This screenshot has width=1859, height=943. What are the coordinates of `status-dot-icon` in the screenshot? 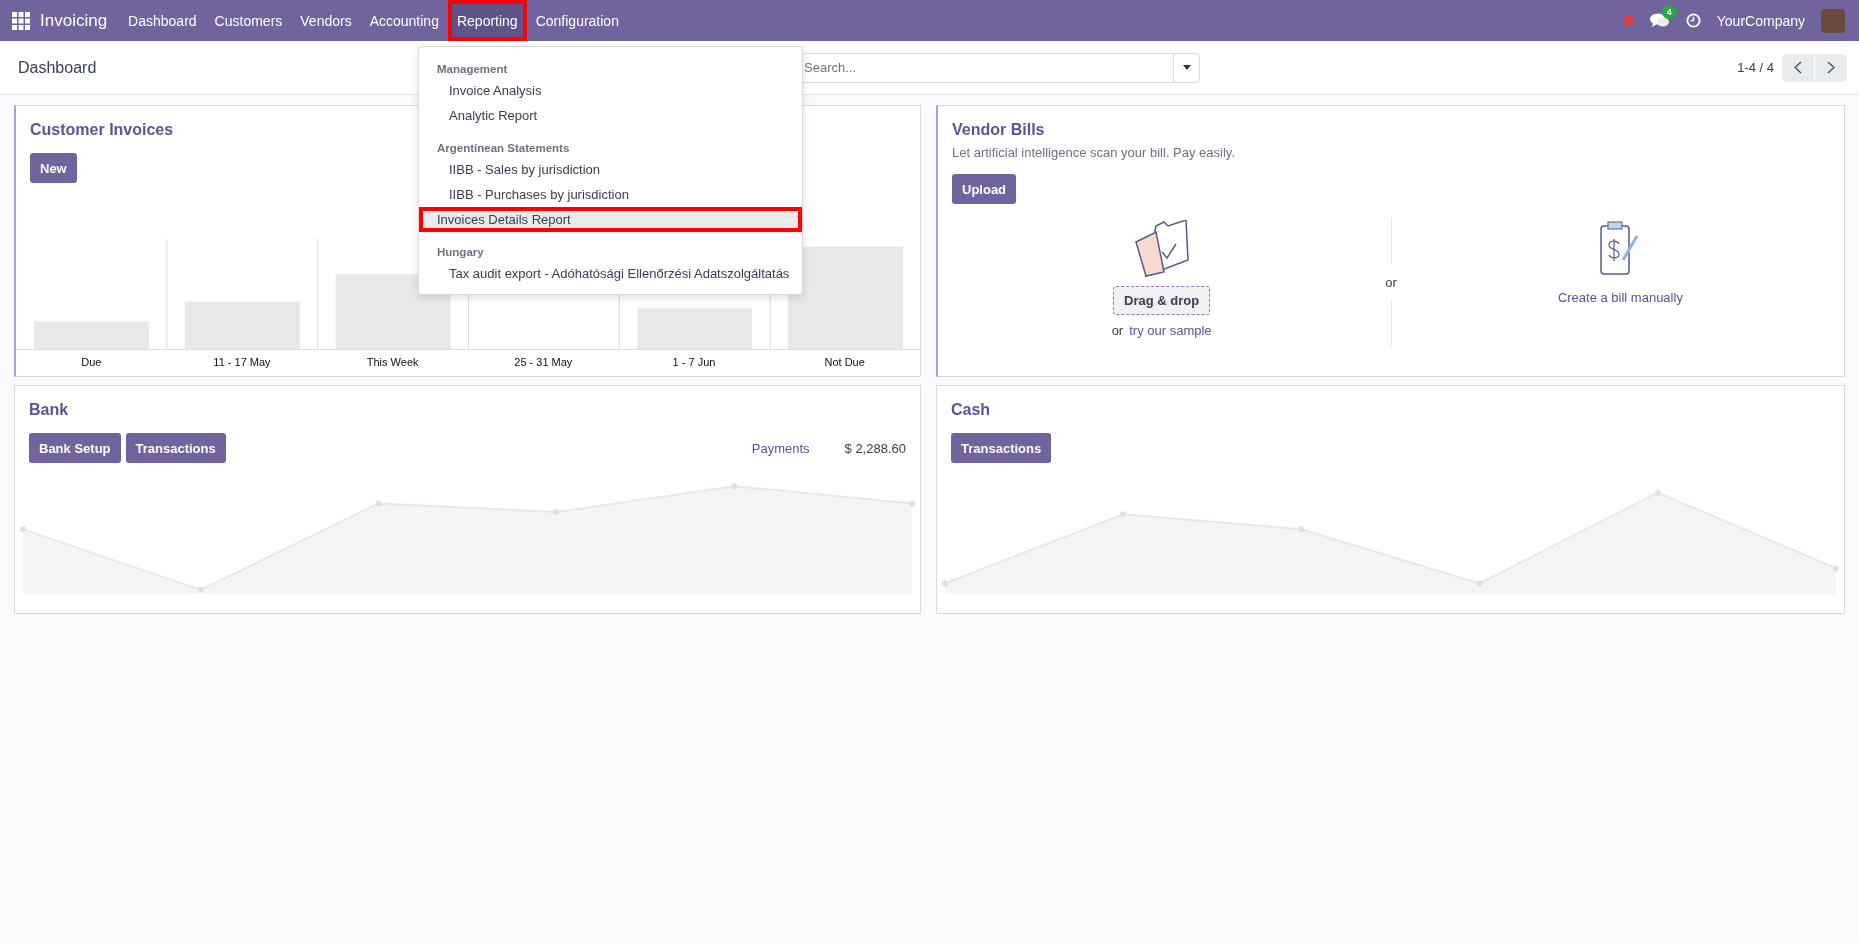 It's located at (1628, 20).